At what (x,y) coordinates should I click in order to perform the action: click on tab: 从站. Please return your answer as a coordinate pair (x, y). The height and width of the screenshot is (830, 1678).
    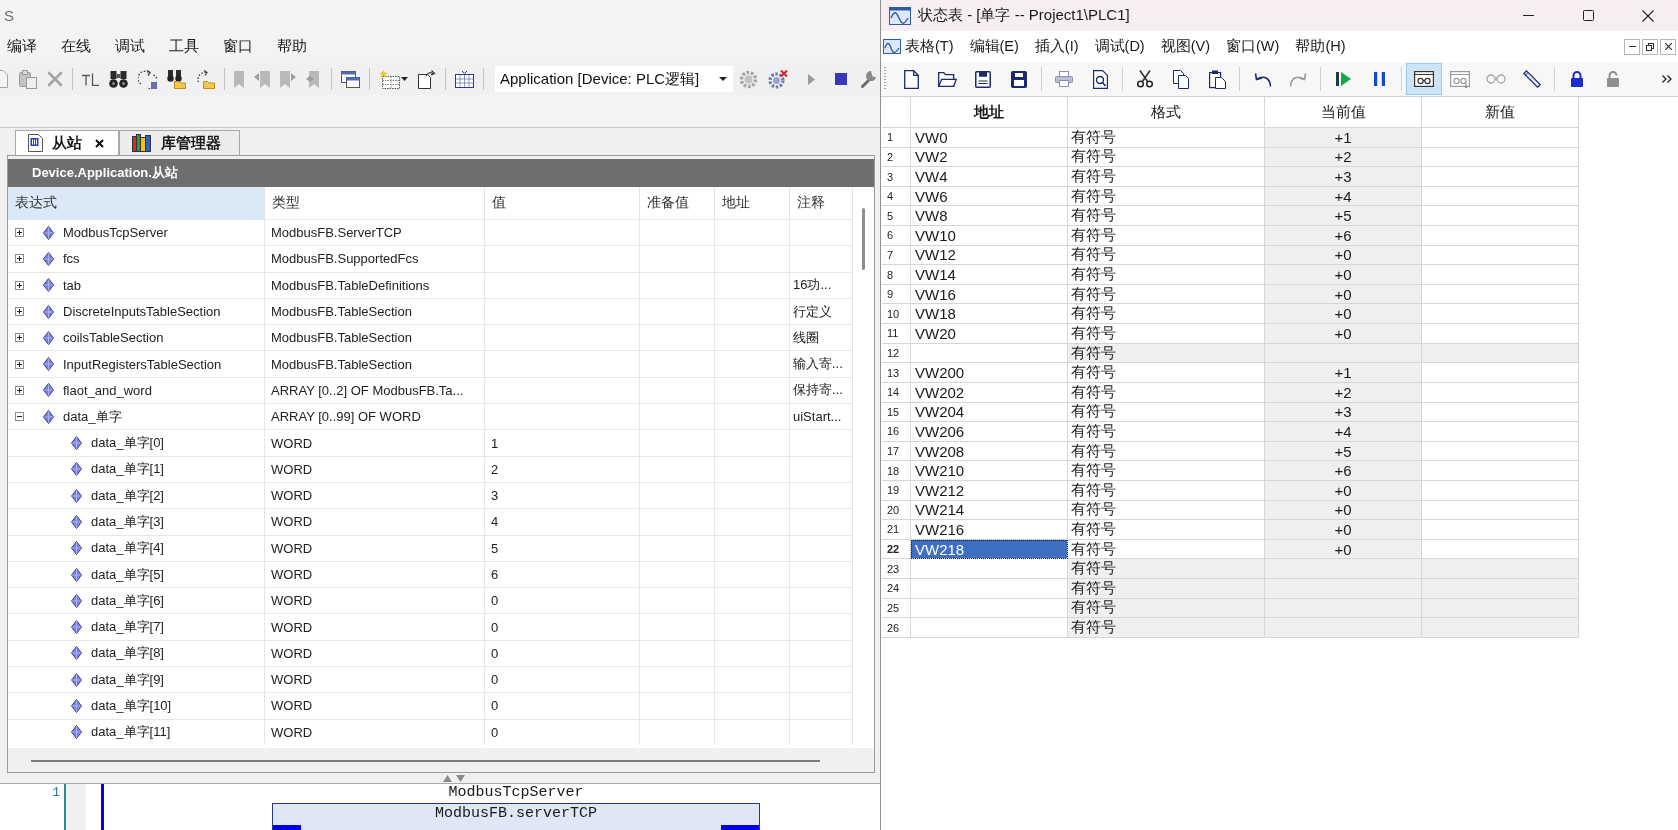
    Looking at the image, I should click on (67, 142).